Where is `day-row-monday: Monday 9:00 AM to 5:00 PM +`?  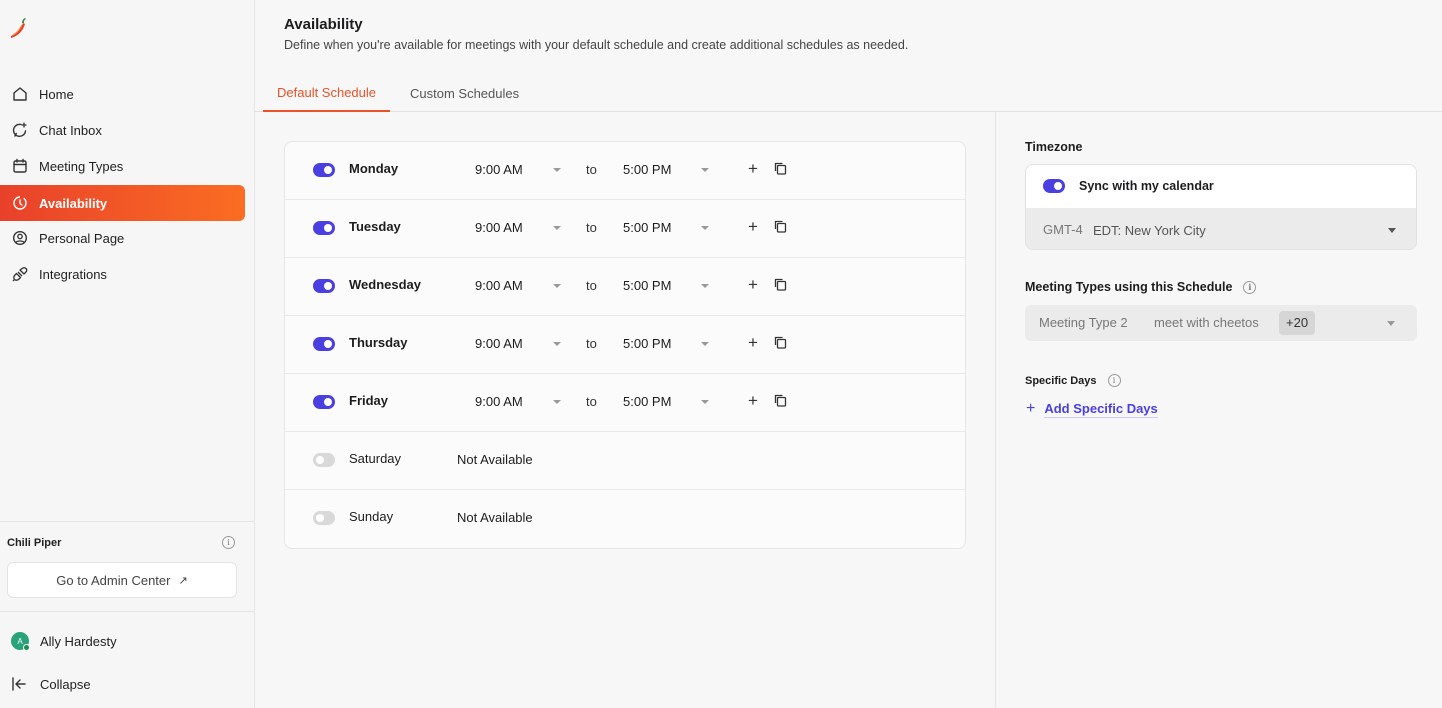
day-row-monday: Monday 9:00 AM to 5:00 PM + is located at coordinates (625, 171).